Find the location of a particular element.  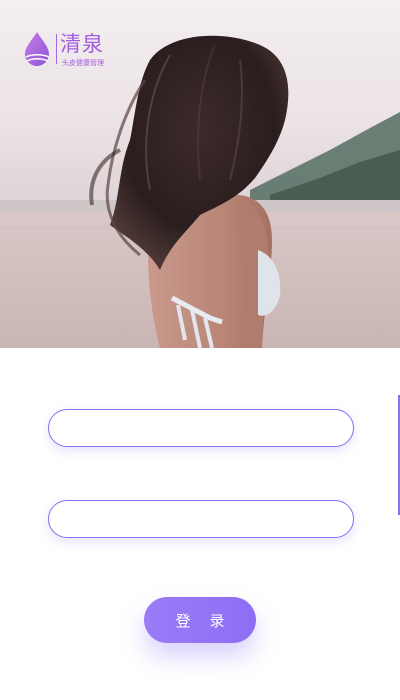

login-button: 登 录 is located at coordinates (200, 620).